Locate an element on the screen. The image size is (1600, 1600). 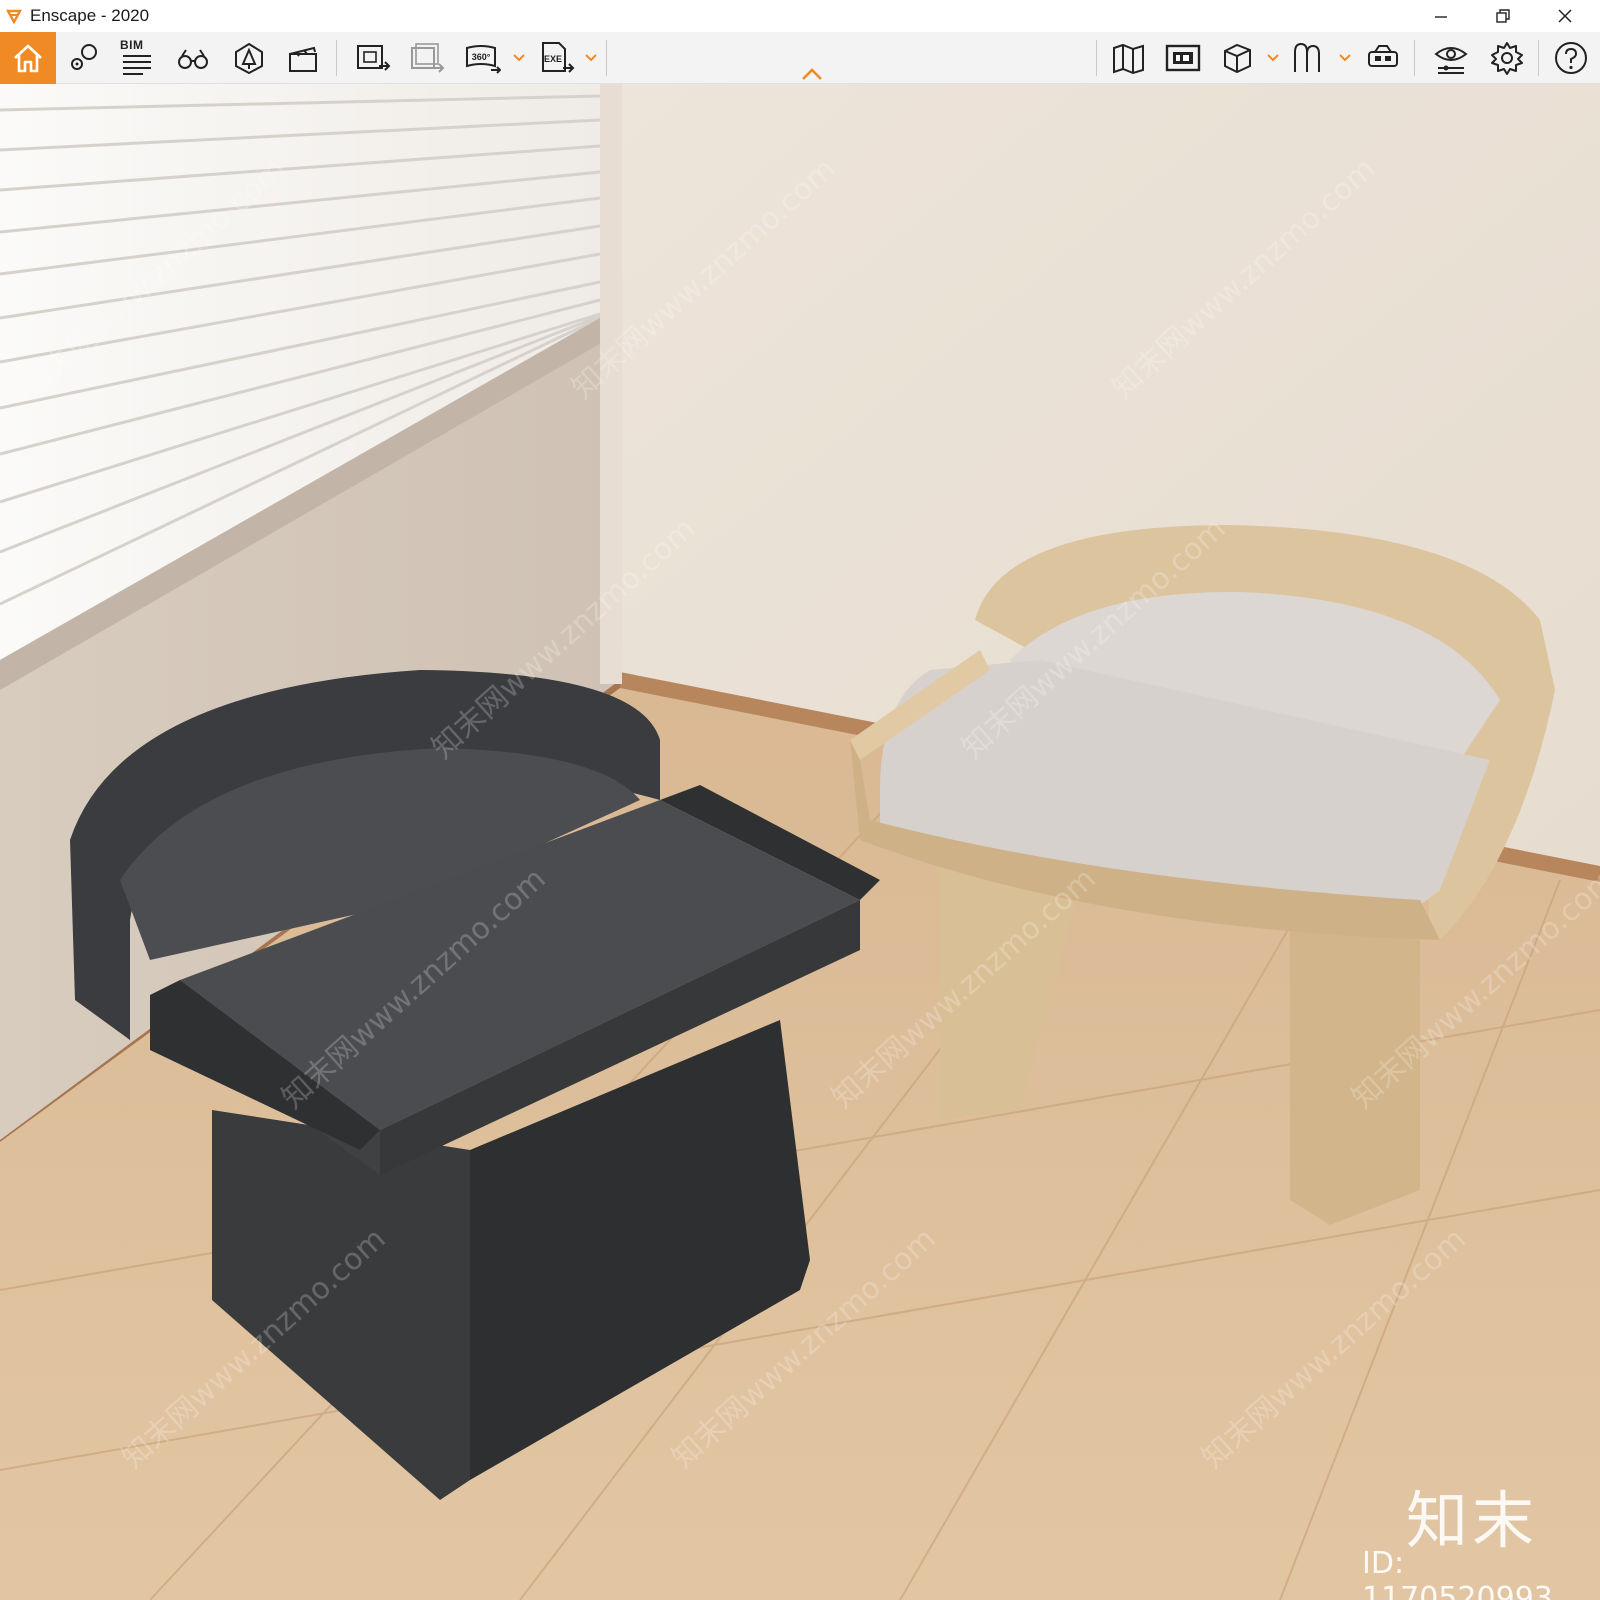
exe-export-button: EXE is located at coordinates (557, 58).